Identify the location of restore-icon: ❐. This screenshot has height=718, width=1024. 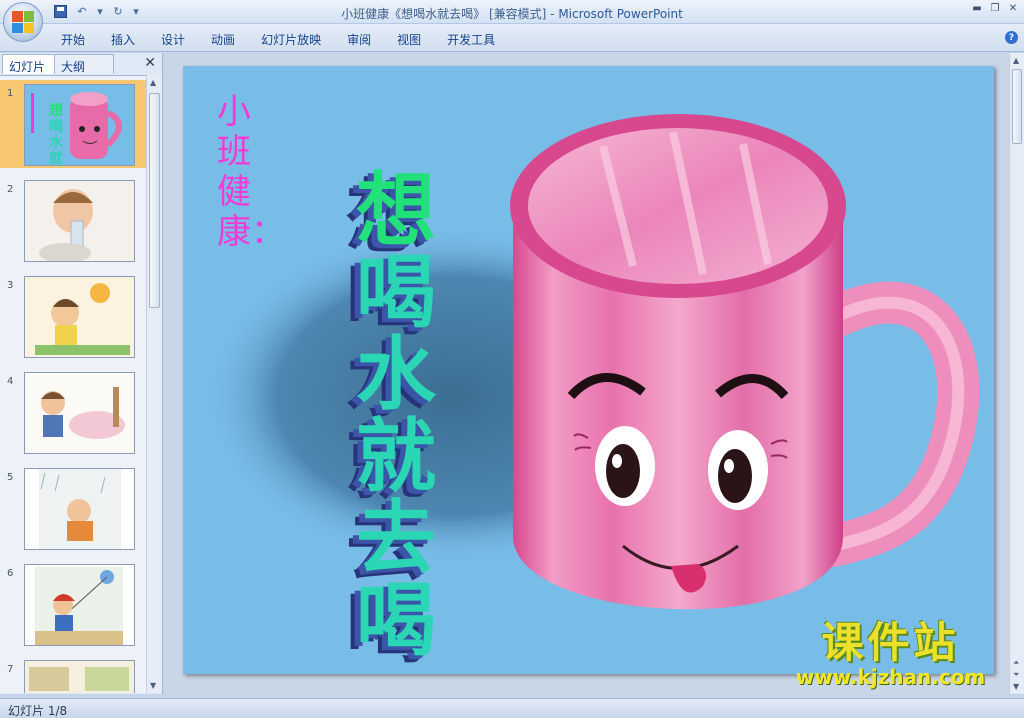
(995, 8).